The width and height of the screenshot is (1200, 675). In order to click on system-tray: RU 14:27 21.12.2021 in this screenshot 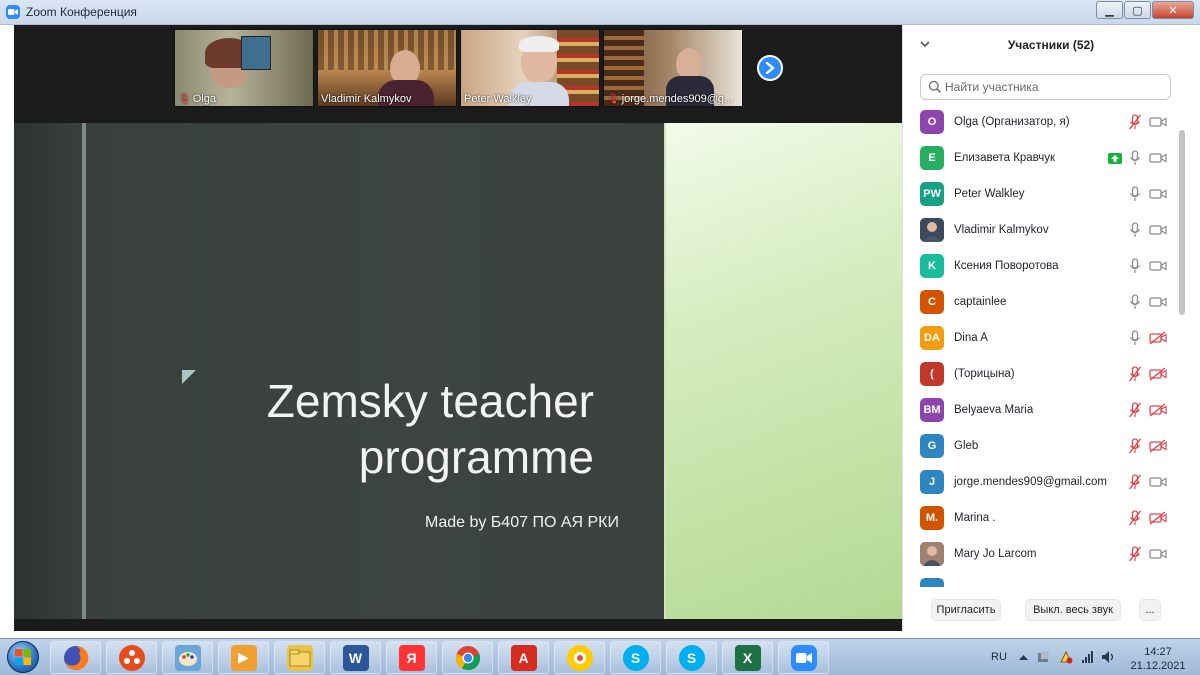, I will do `click(1092, 657)`.